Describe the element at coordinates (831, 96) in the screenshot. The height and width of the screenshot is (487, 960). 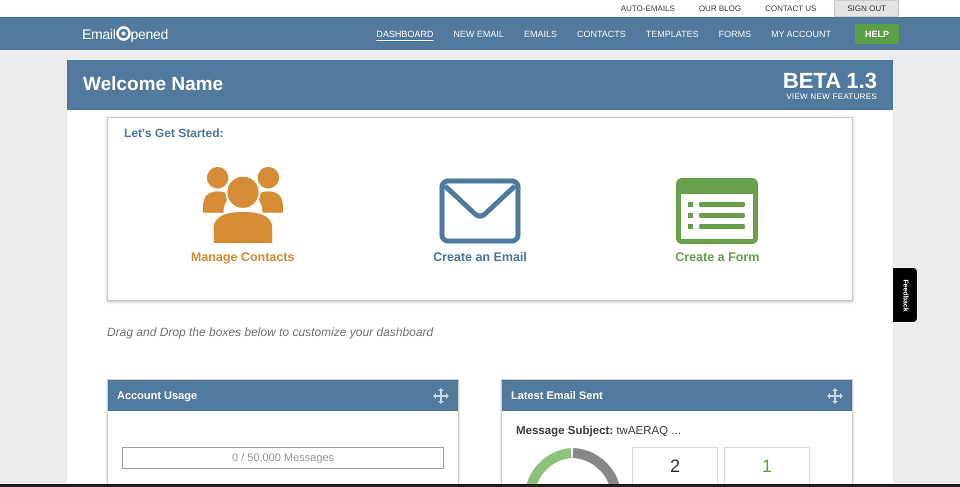
I see `features-link: VIEW NEW FEATURES` at that location.